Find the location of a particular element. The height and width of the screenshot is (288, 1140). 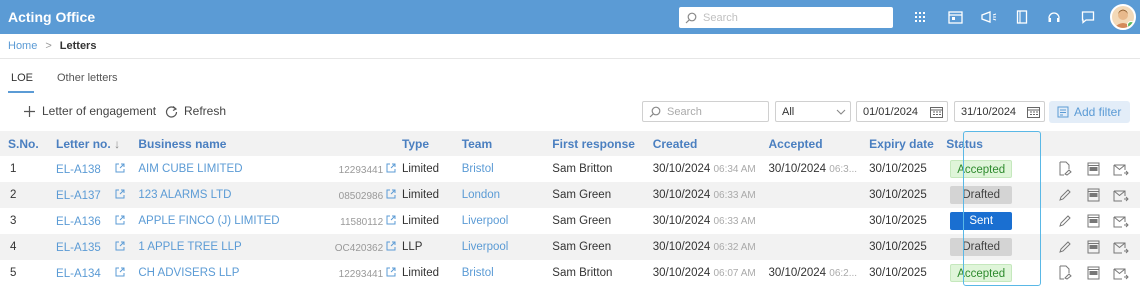

letter-no-link: EL-A136 is located at coordinates (78, 222).